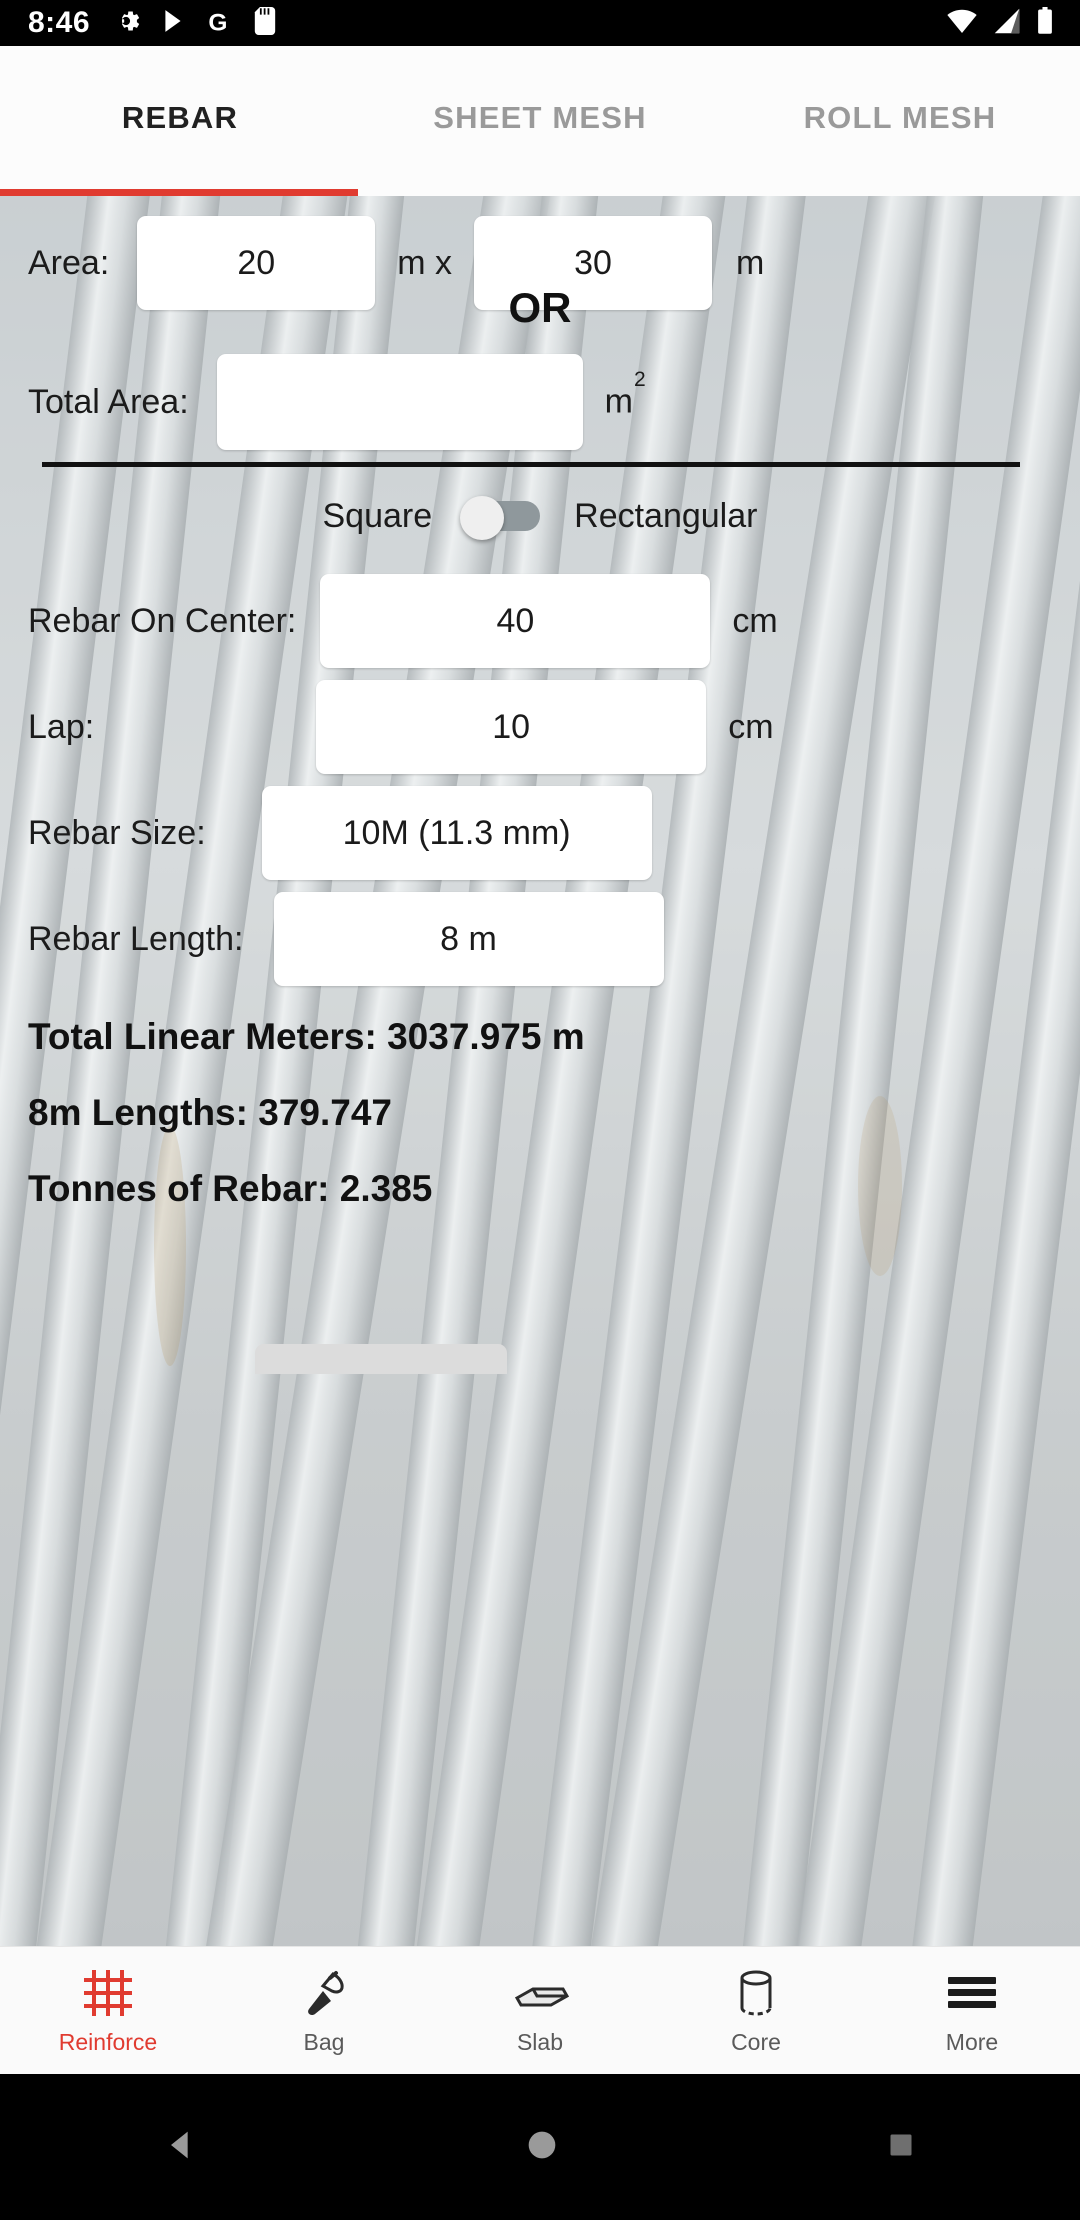 This screenshot has width=1080, height=2220. I want to click on section-divider, so click(531, 464).